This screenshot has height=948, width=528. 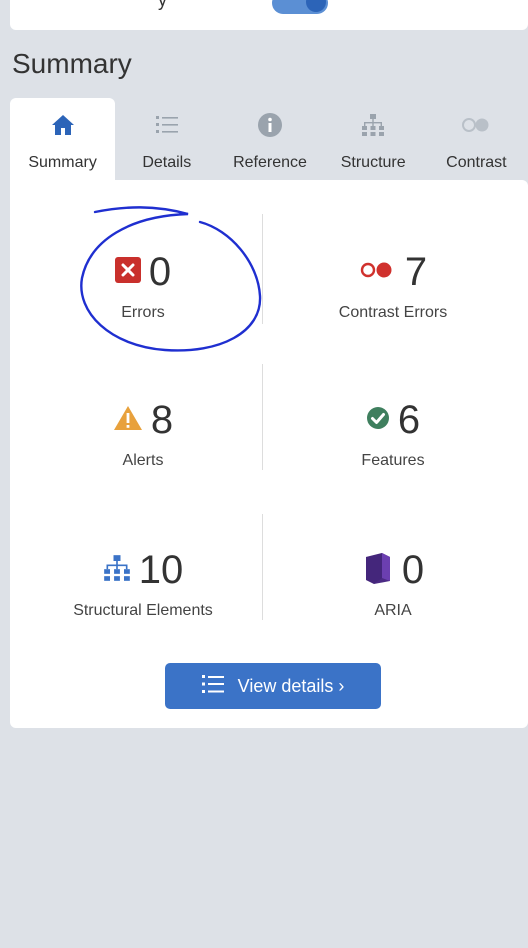 What do you see at coordinates (143, 460) in the screenshot?
I see `alerts-label: Alerts` at bounding box center [143, 460].